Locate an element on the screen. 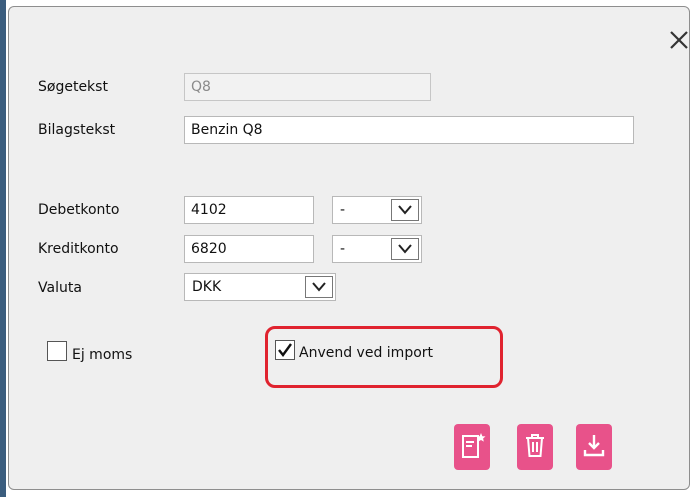 This screenshot has height=497, width=695. trash-icon is located at coordinates (535, 445).